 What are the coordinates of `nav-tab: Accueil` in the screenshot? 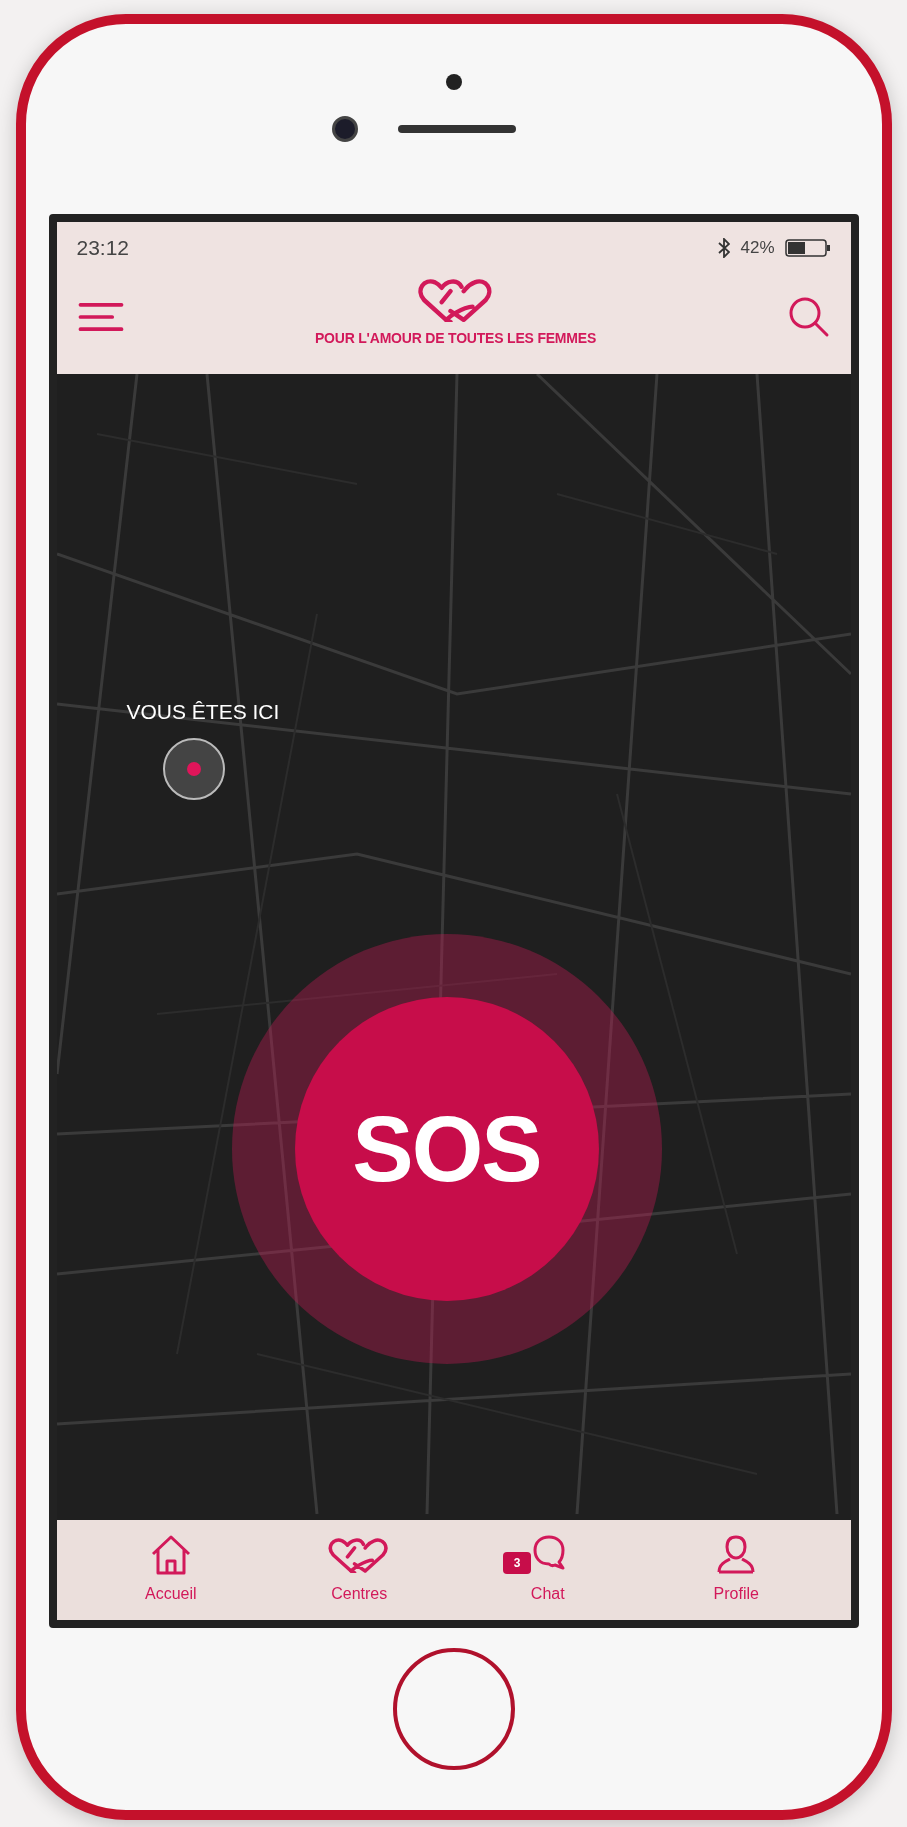 It's located at (170, 1570).